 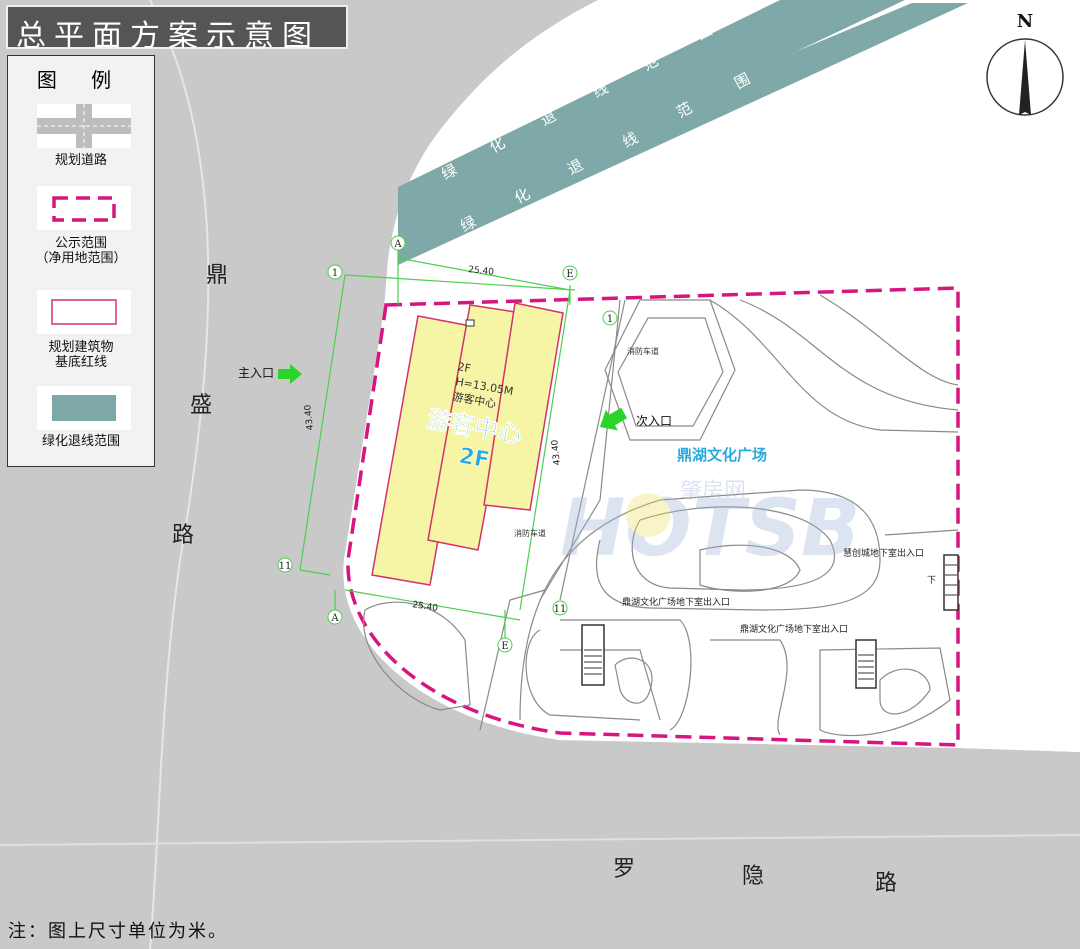 What do you see at coordinates (654, 421) in the screenshot?
I see `secondary-entrance-label: 次入口` at bounding box center [654, 421].